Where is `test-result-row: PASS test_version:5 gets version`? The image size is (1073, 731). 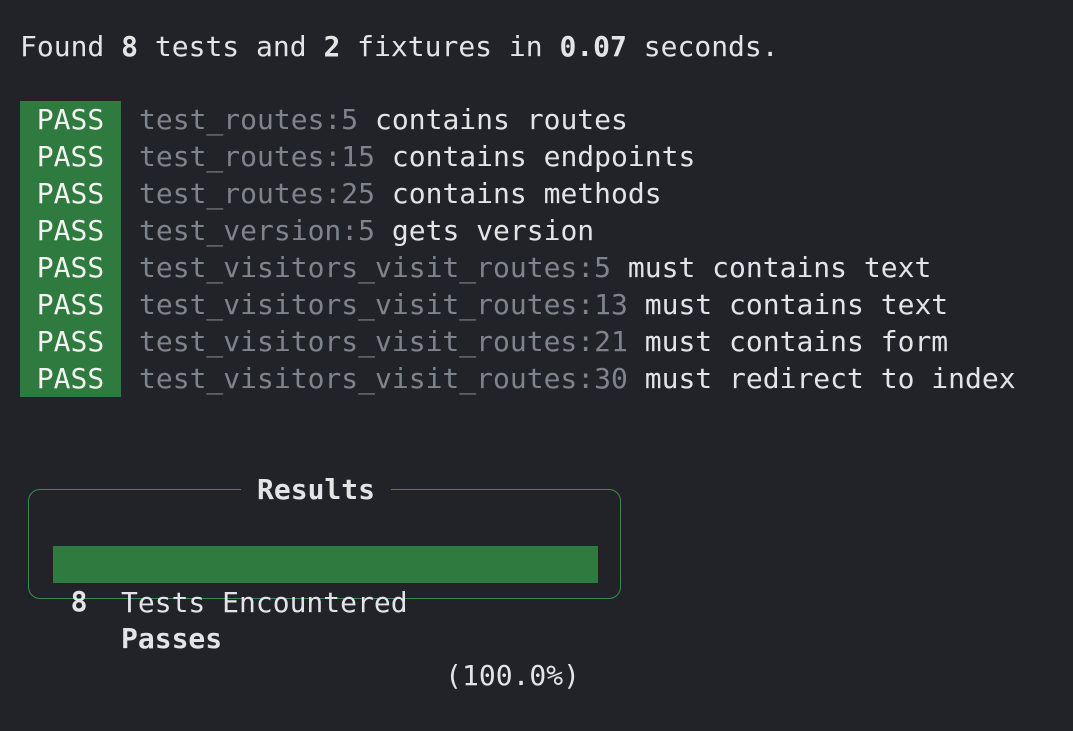
test-result-row: PASS test_version:5 gets version is located at coordinates (518, 230).